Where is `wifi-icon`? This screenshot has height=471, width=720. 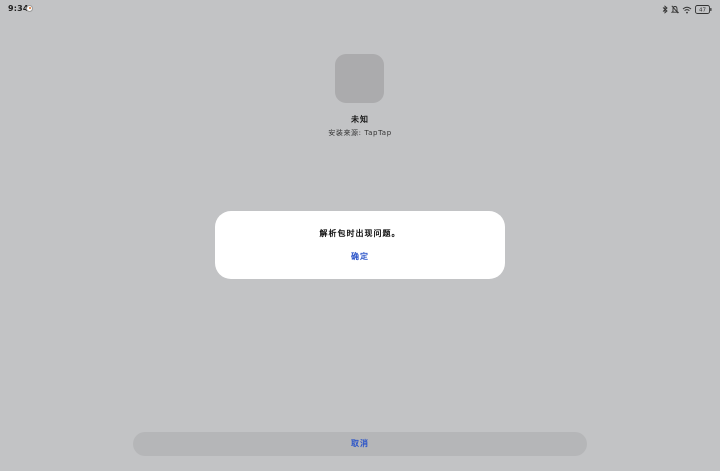 wifi-icon is located at coordinates (687, 10).